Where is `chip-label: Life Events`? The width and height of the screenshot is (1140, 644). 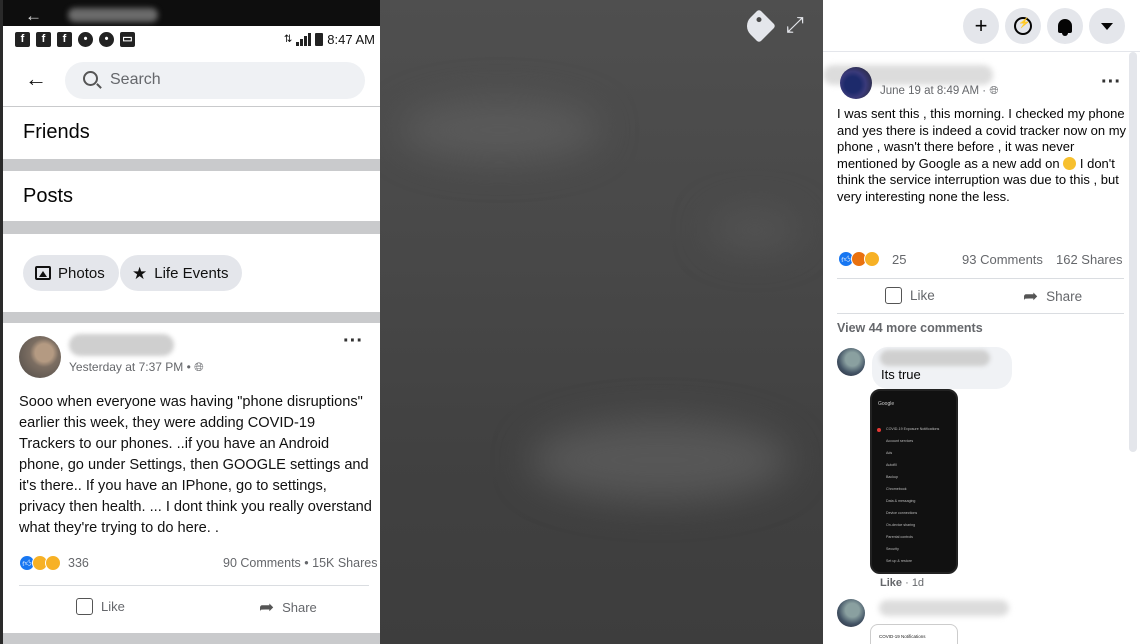 chip-label: Life Events is located at coordinates (191, 273).